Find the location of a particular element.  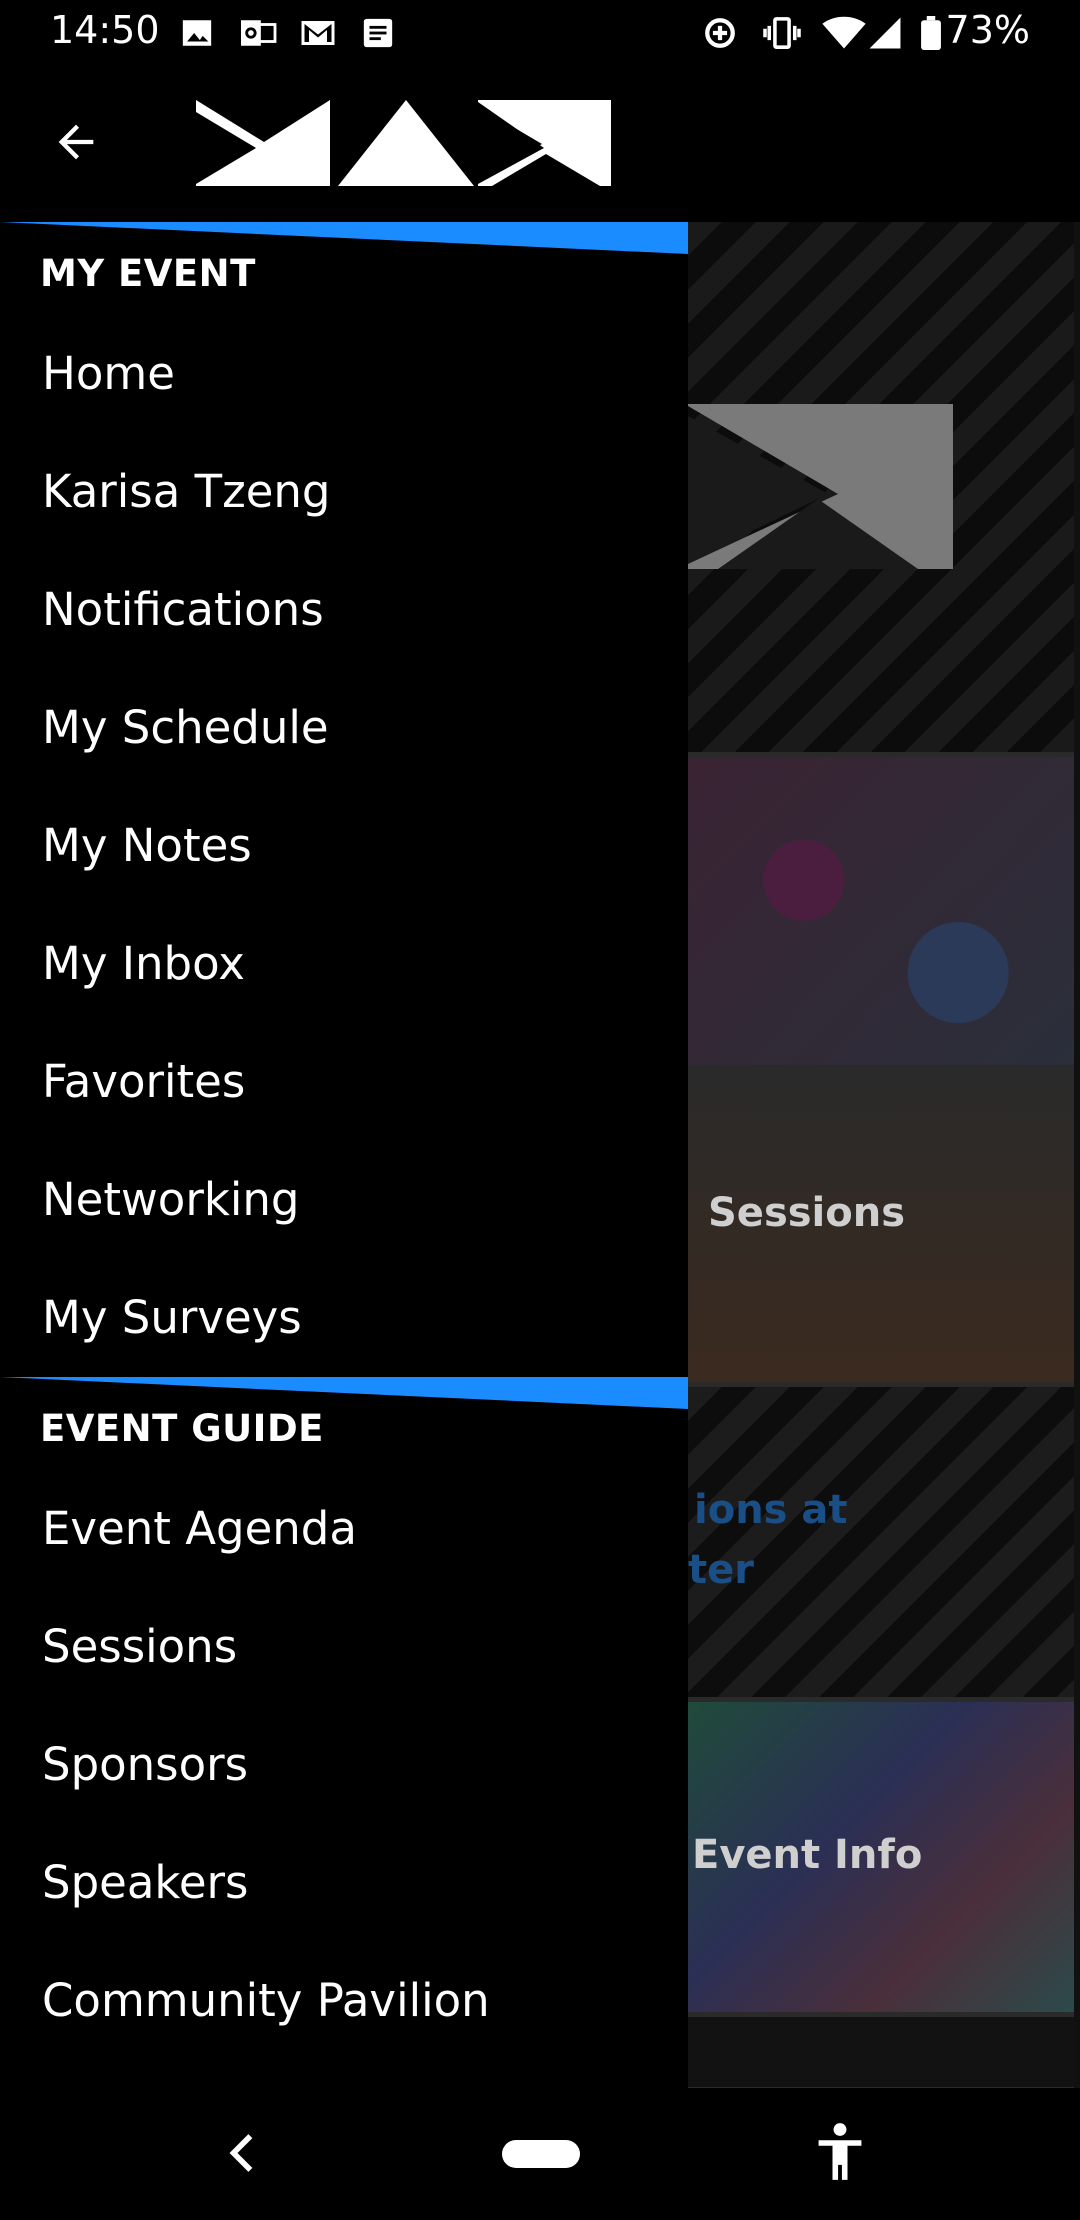

home-pill-icon is located at coordinates (541, 2154).